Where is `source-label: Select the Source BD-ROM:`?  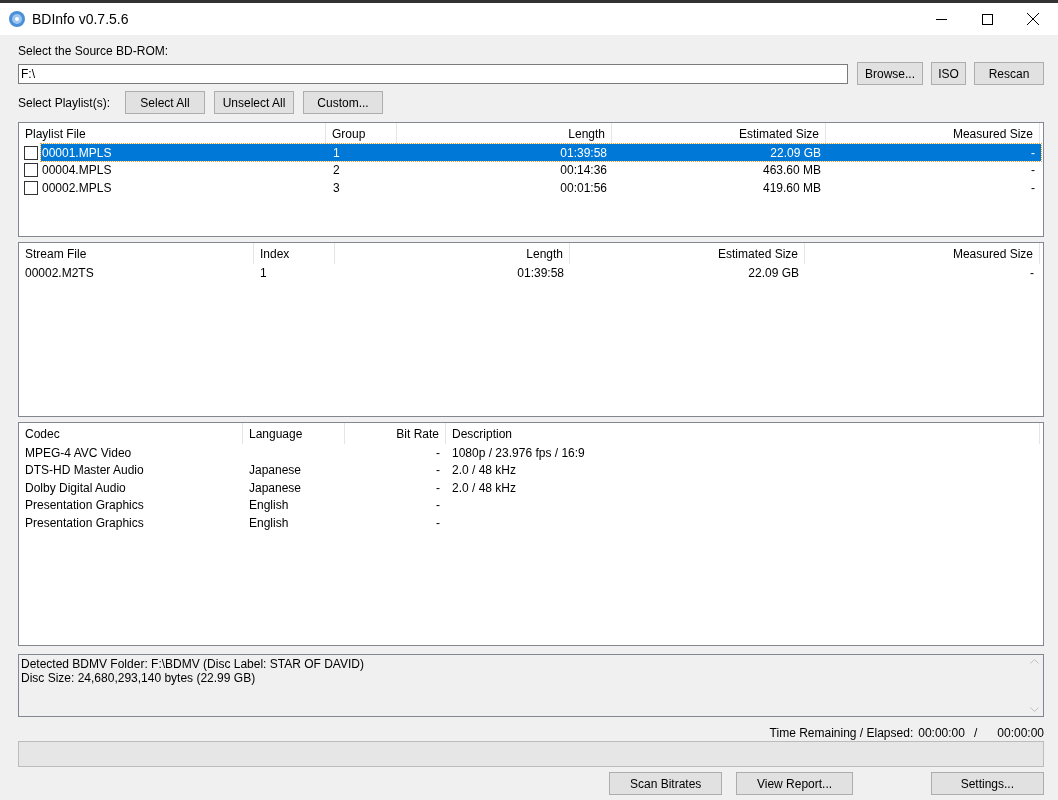 source-label: Select the Source BD-ROM: is located at coordinates (94, 50).